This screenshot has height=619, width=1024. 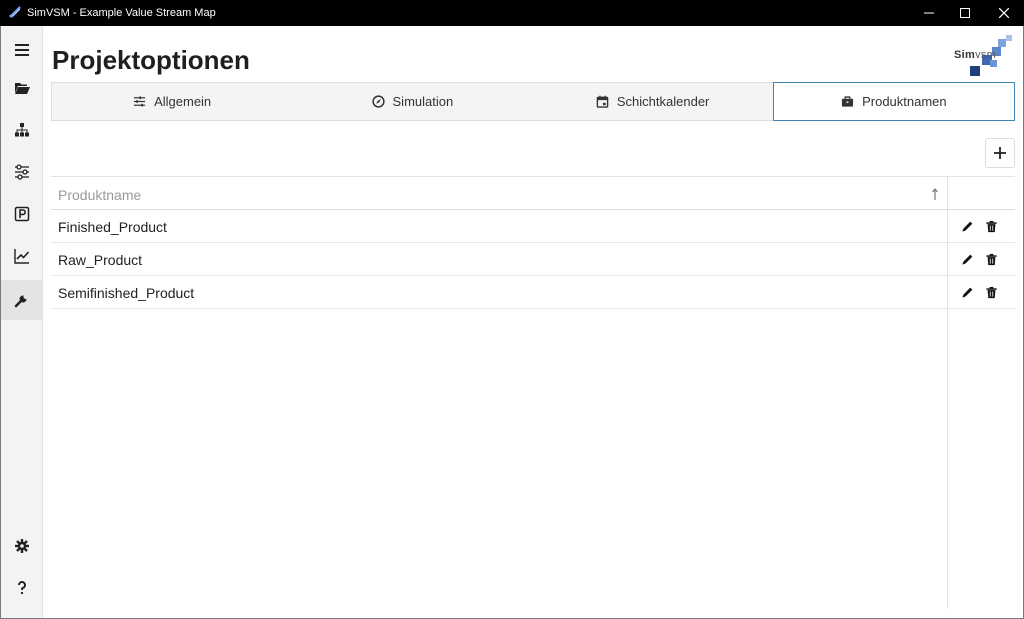 What do you see at coordinates (22, 322) in the screenshot?
I see `sidebar` at bounding box center [22, 322].